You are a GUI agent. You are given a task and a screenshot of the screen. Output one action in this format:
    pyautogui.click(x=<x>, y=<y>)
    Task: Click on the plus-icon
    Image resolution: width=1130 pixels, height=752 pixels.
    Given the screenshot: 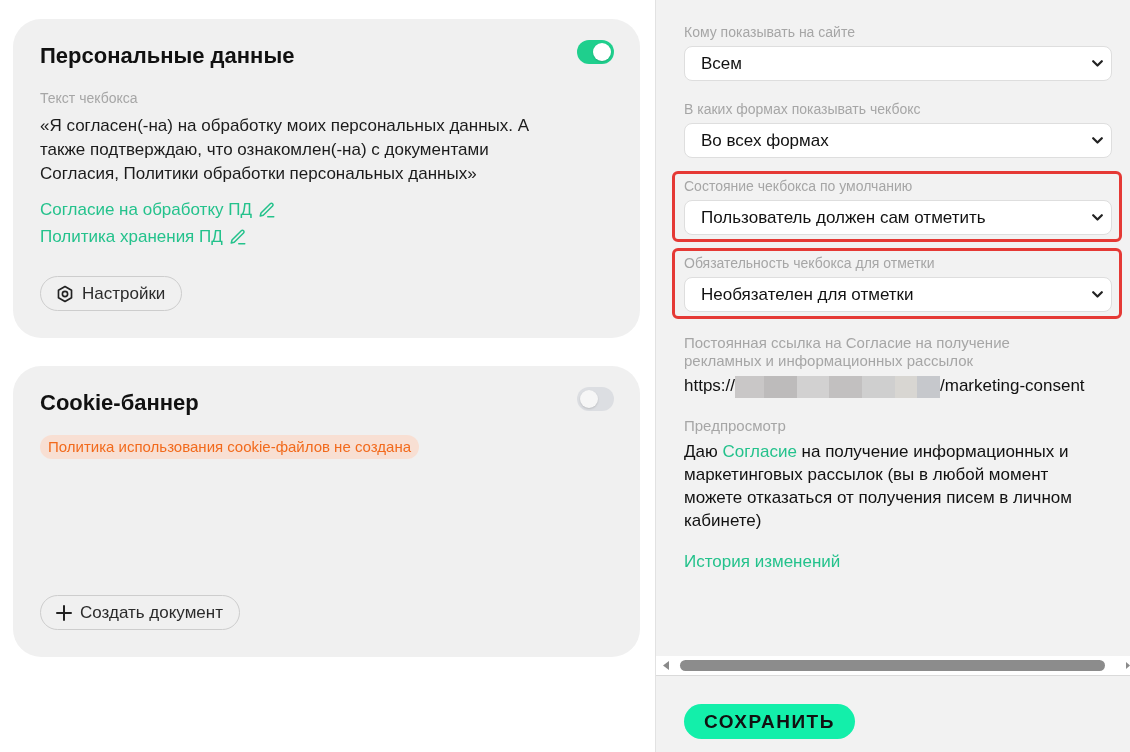 What is the action you would take?
    pyautogui.click(x=64, y=612)
    